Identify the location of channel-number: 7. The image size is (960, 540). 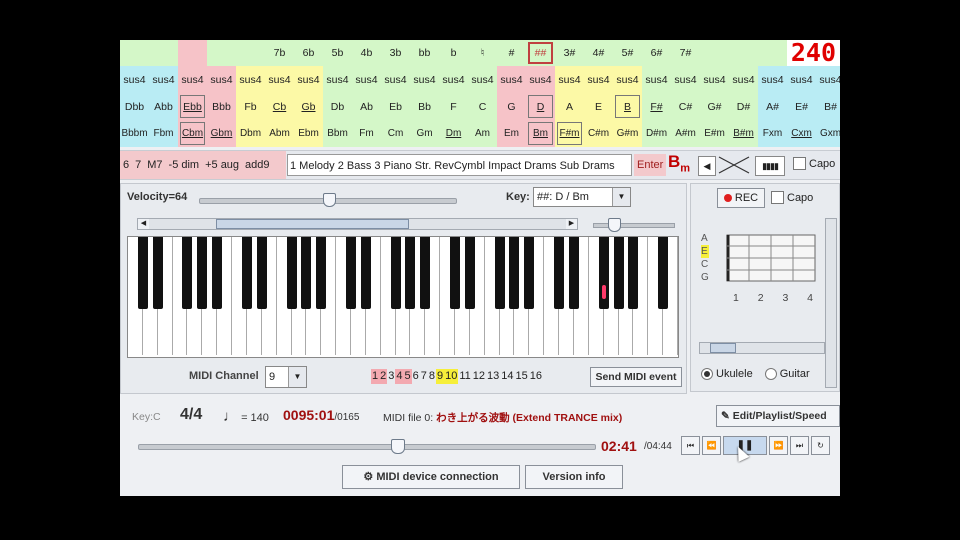
(424, 376).